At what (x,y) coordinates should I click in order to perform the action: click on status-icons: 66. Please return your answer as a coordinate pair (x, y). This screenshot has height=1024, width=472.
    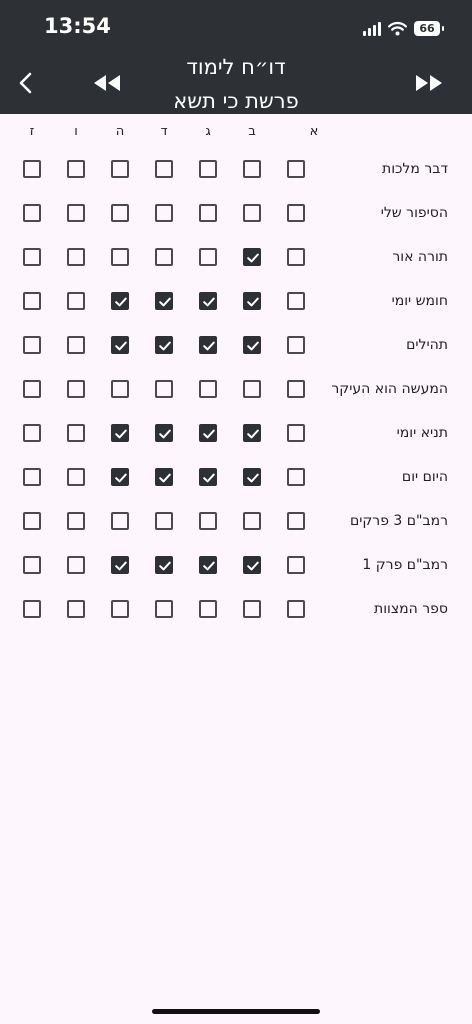
    Looking at the image, I should click on (403, 28).